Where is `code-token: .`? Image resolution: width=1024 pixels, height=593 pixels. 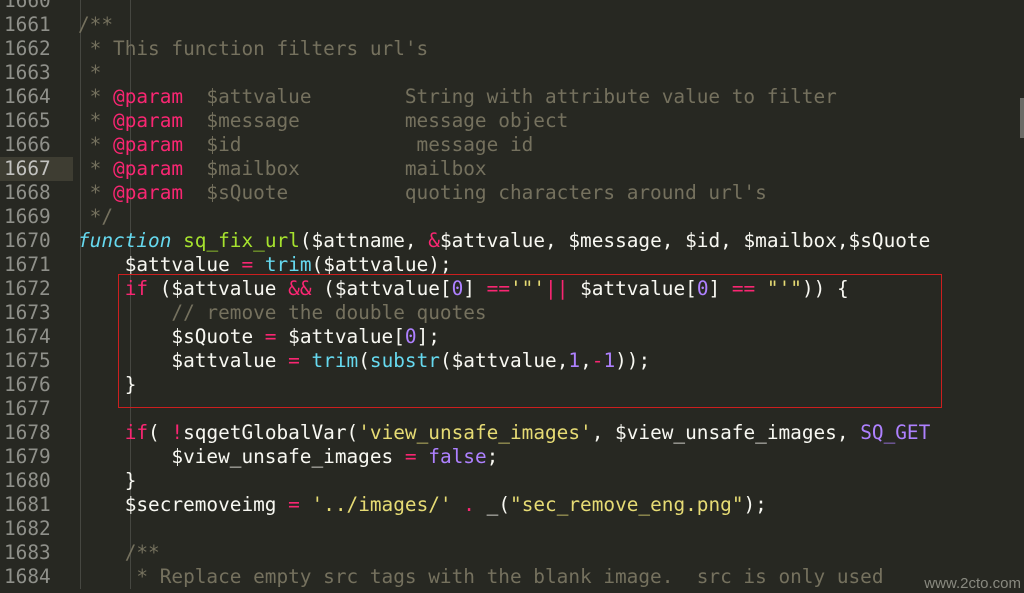 code-token: . is located at coordinates (469, 504).